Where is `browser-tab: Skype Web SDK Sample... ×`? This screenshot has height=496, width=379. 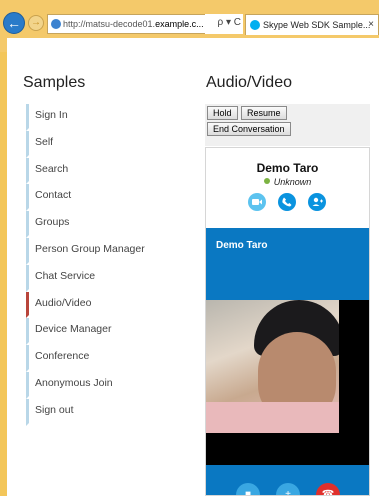 browser-tab: Skype Web SDK Sample... × is located at coordinates (312, 24).